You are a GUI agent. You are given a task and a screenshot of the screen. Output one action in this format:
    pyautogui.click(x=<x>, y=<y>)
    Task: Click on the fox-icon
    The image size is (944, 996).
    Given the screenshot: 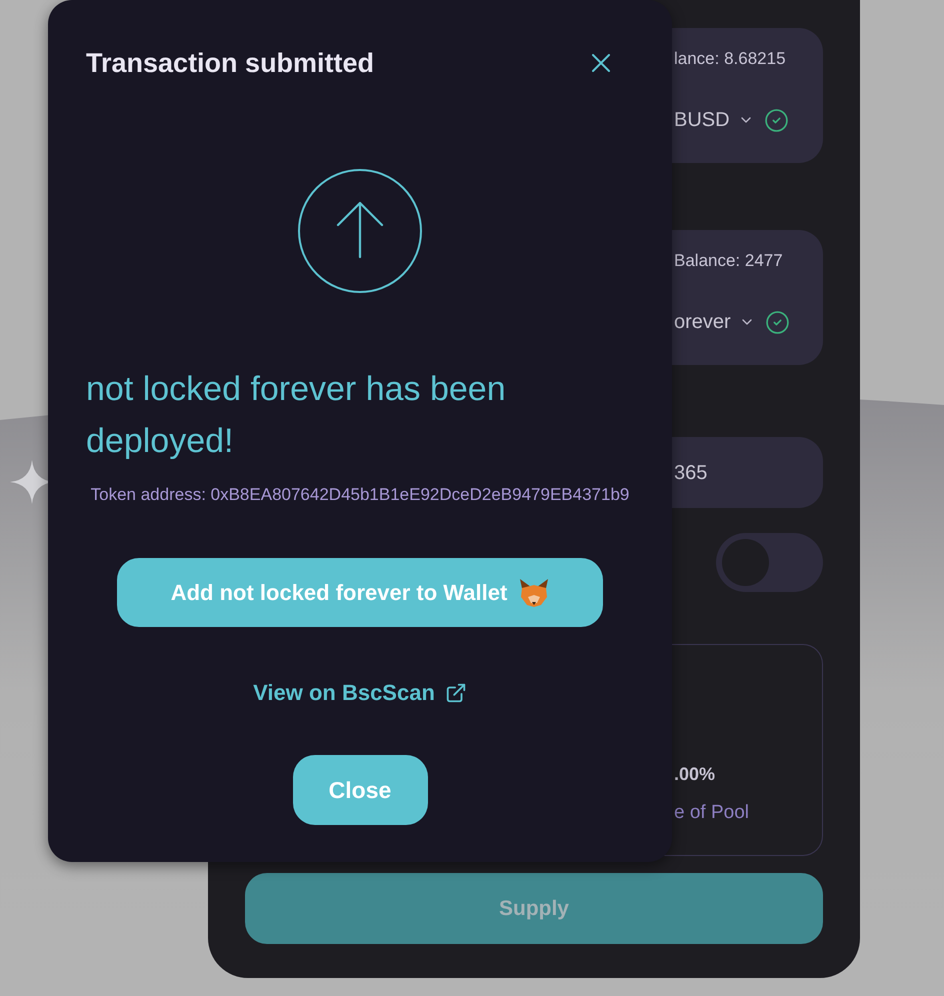 What is the action you would take?
    pyautogui.click(x=534, y=592)
    